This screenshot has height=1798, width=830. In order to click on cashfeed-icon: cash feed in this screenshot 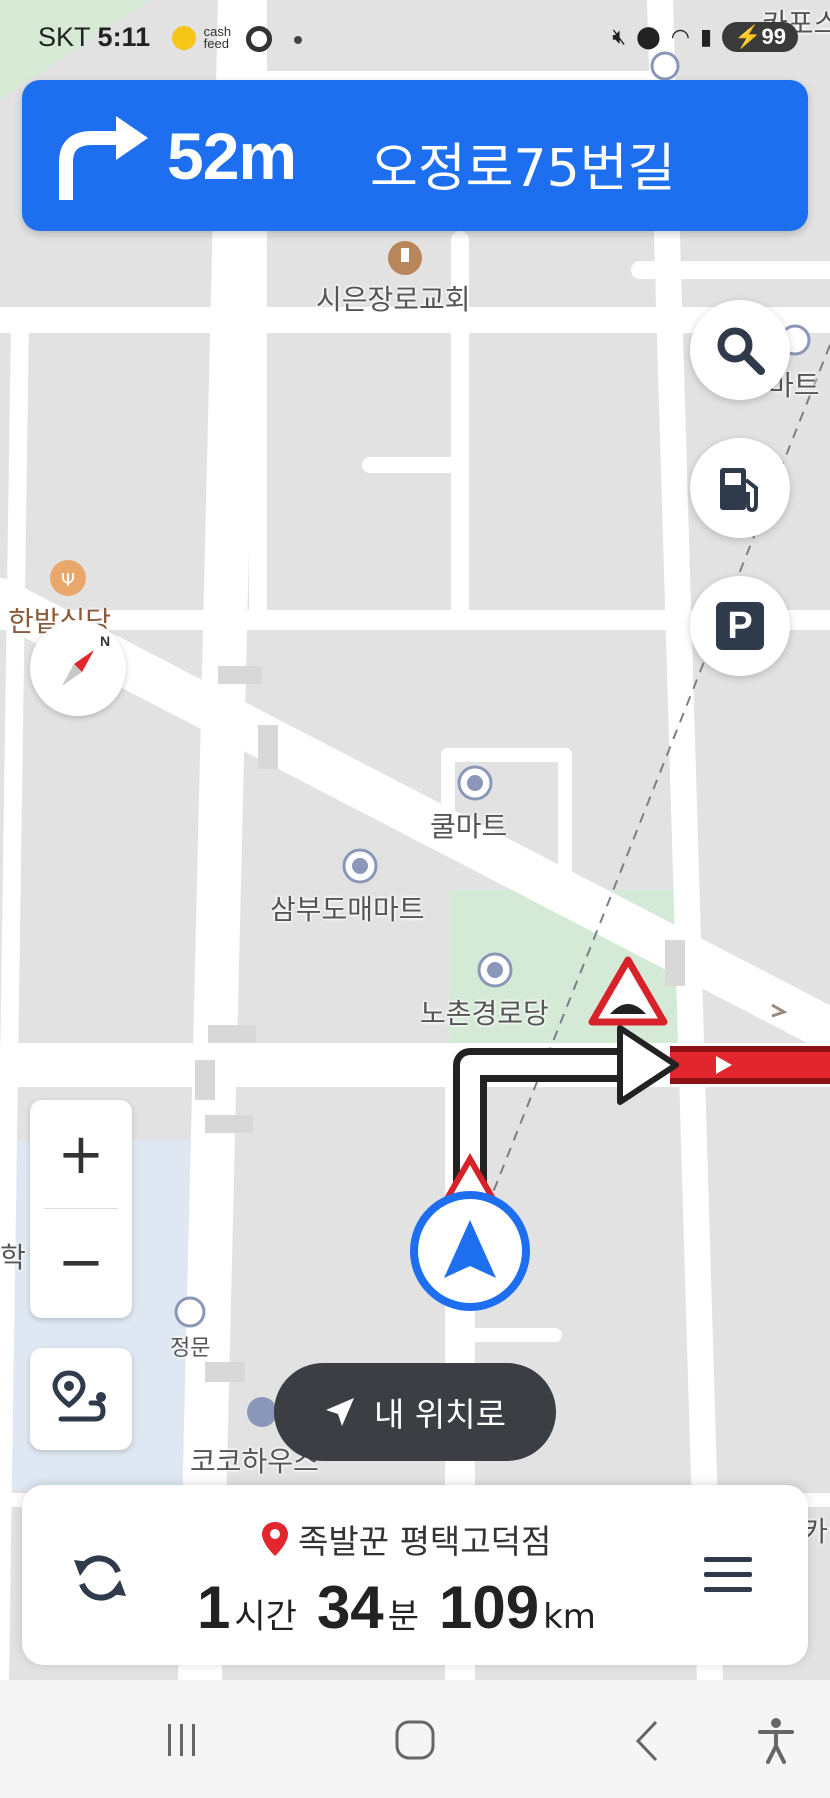, I will do `click(201, 37)`.